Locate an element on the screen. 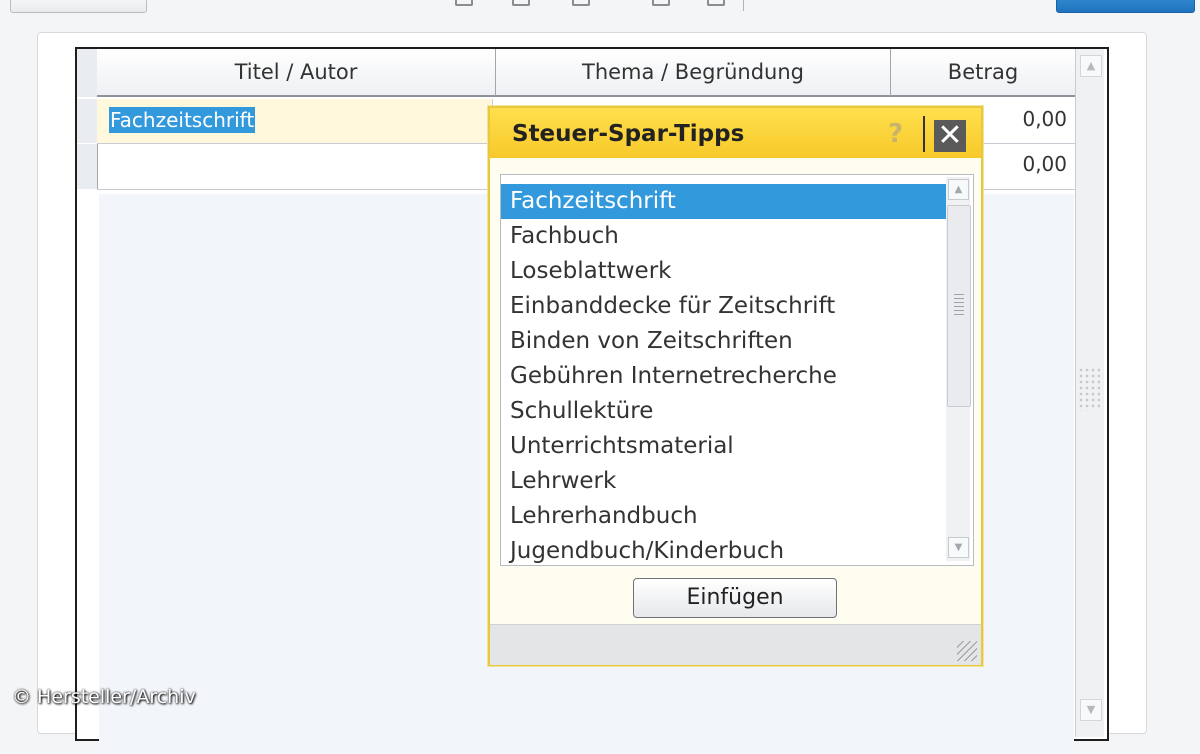  help-icon: ? is located at coordinates (895, 134).